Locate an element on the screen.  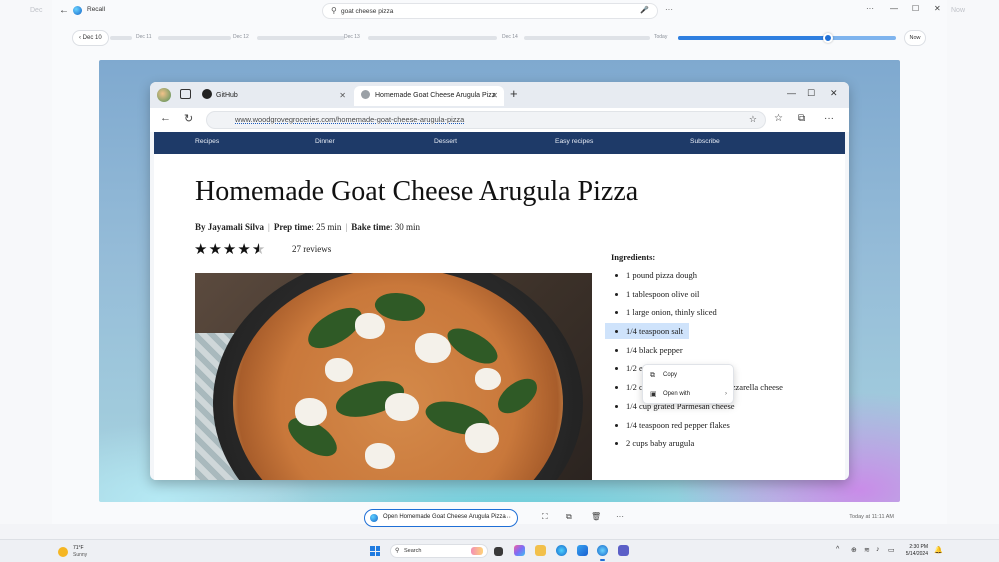
timeline-today-track is located at coordinates (787, 38).